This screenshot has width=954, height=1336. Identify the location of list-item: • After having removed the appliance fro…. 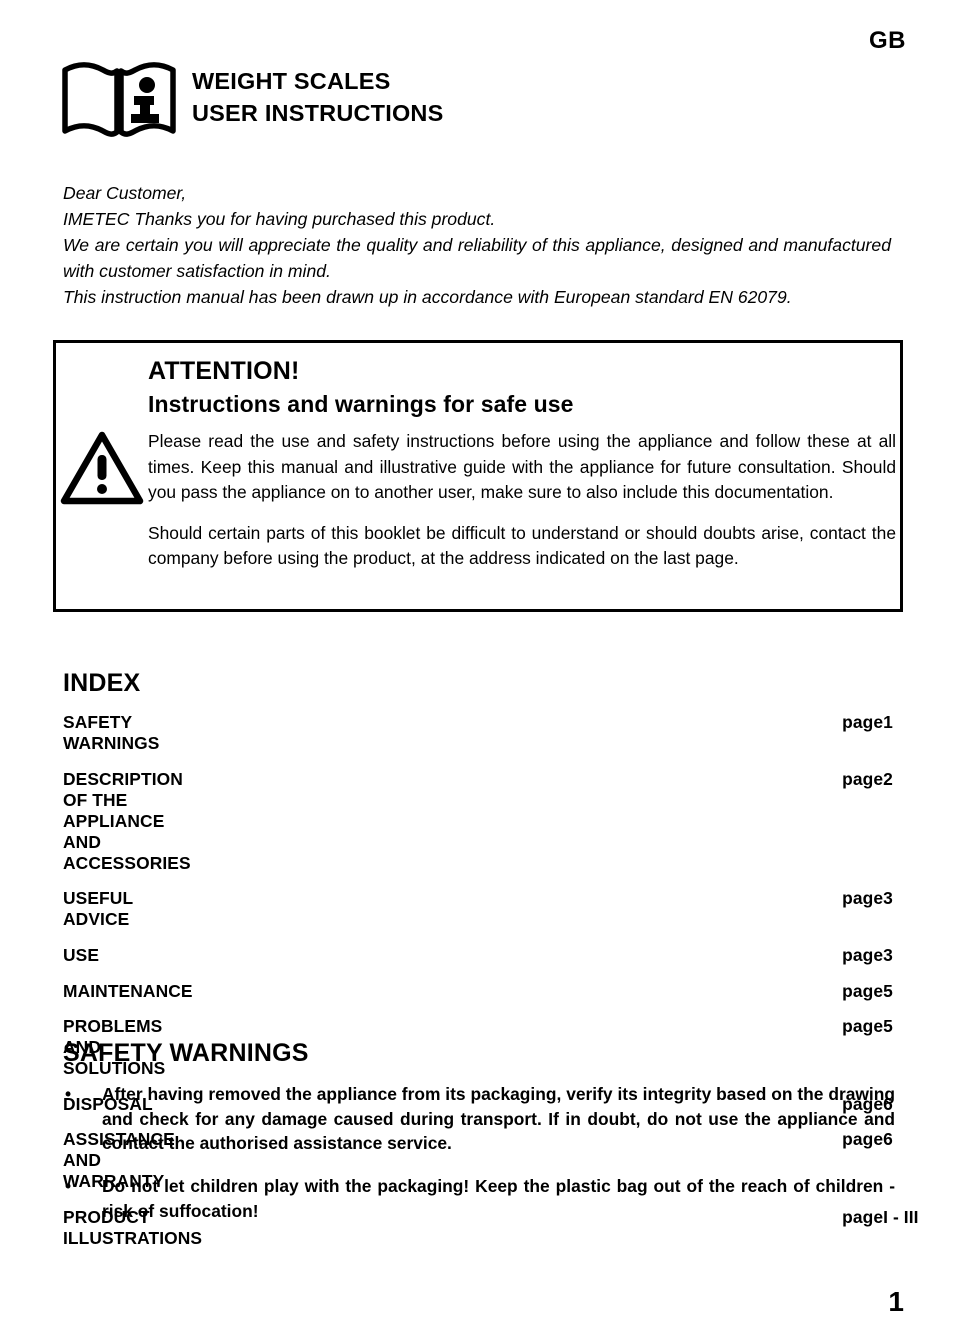
(479, 1119).